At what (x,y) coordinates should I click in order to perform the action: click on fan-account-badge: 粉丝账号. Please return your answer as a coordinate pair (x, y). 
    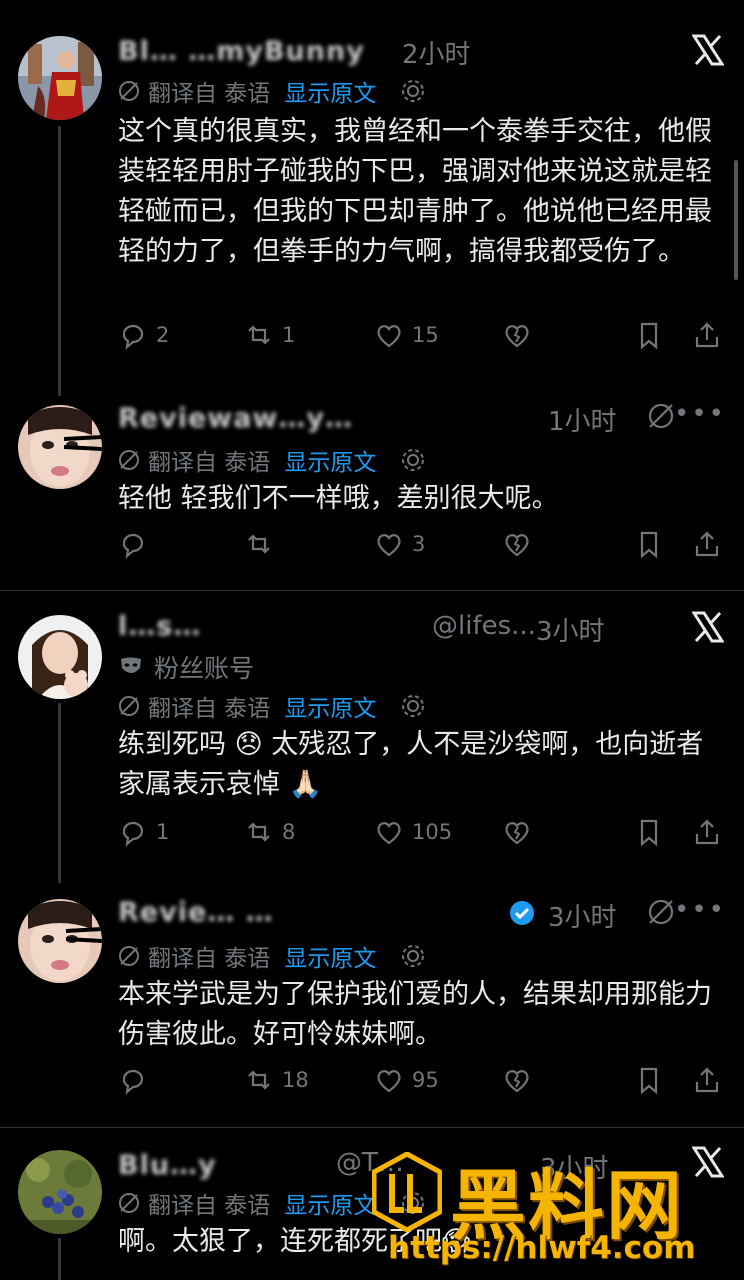
    Looking at the image, I should click on (186, 667).